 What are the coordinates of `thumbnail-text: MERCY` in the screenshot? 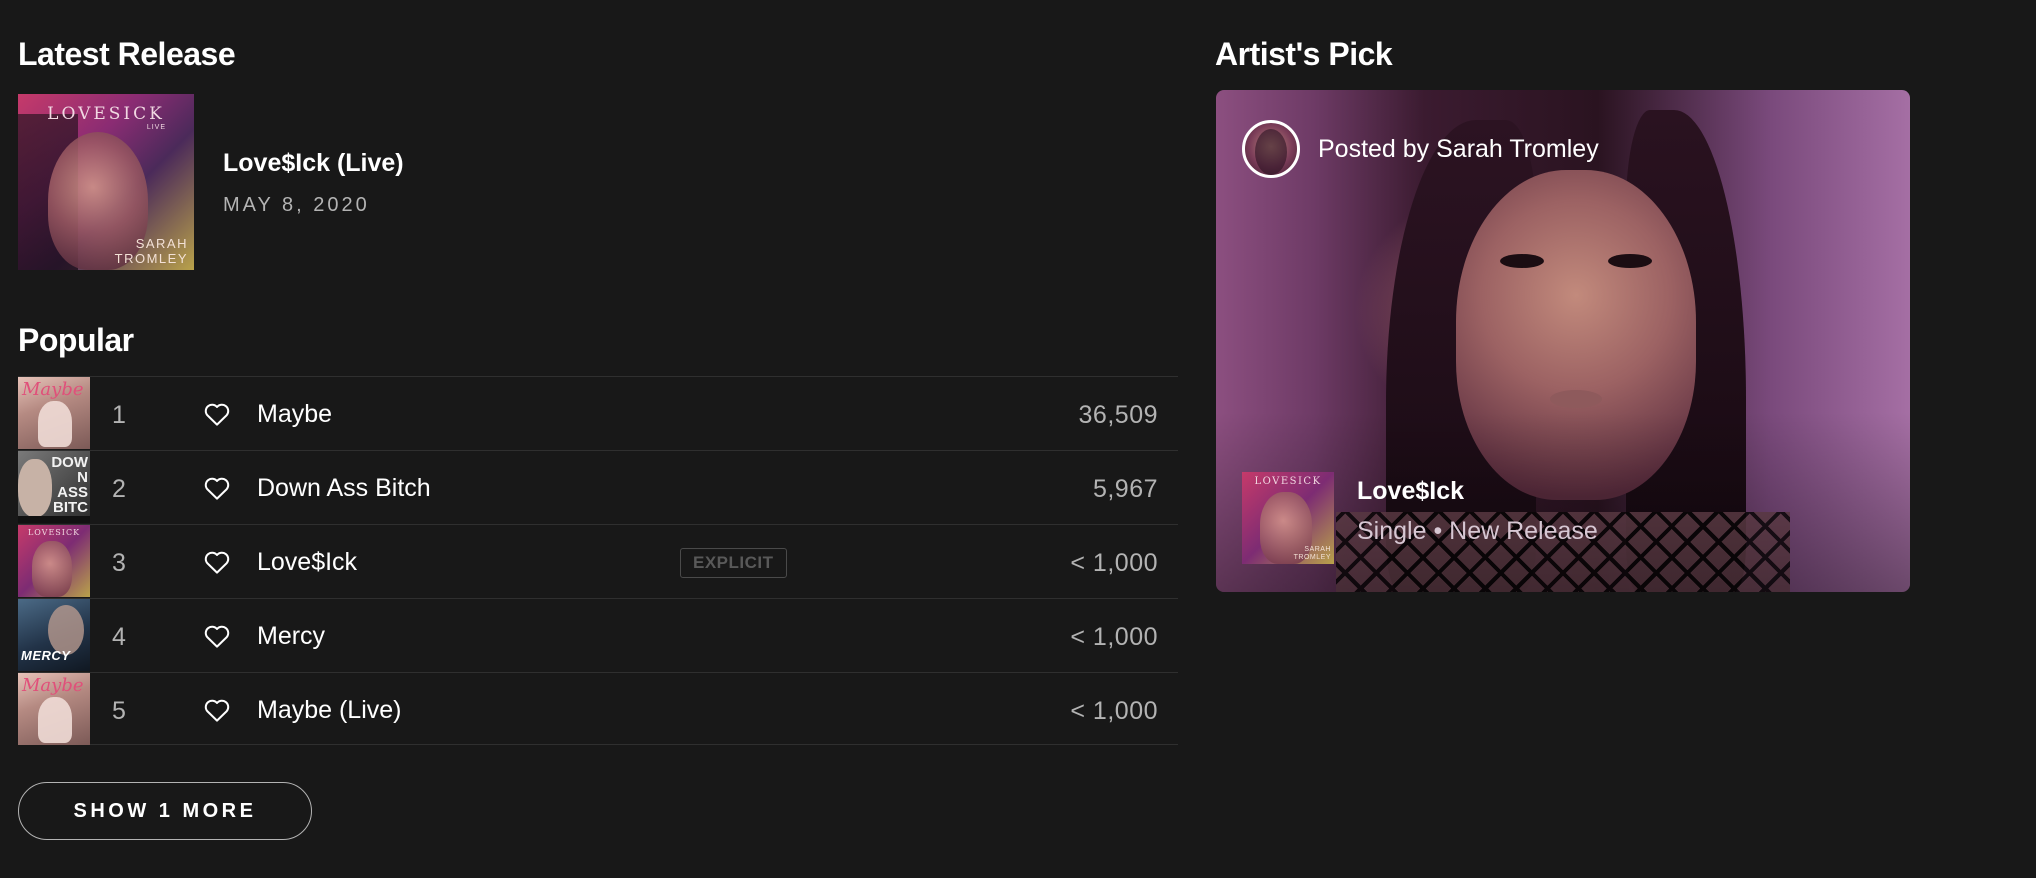 It's located at (46, 655).